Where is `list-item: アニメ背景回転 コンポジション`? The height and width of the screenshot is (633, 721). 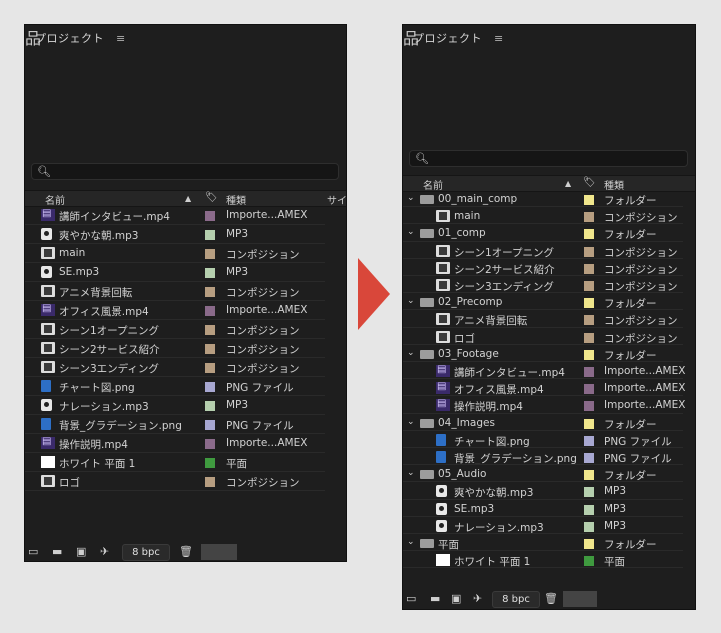 list-item: アニメ背景回転 コンポジション is located at coordinates (175, 291).